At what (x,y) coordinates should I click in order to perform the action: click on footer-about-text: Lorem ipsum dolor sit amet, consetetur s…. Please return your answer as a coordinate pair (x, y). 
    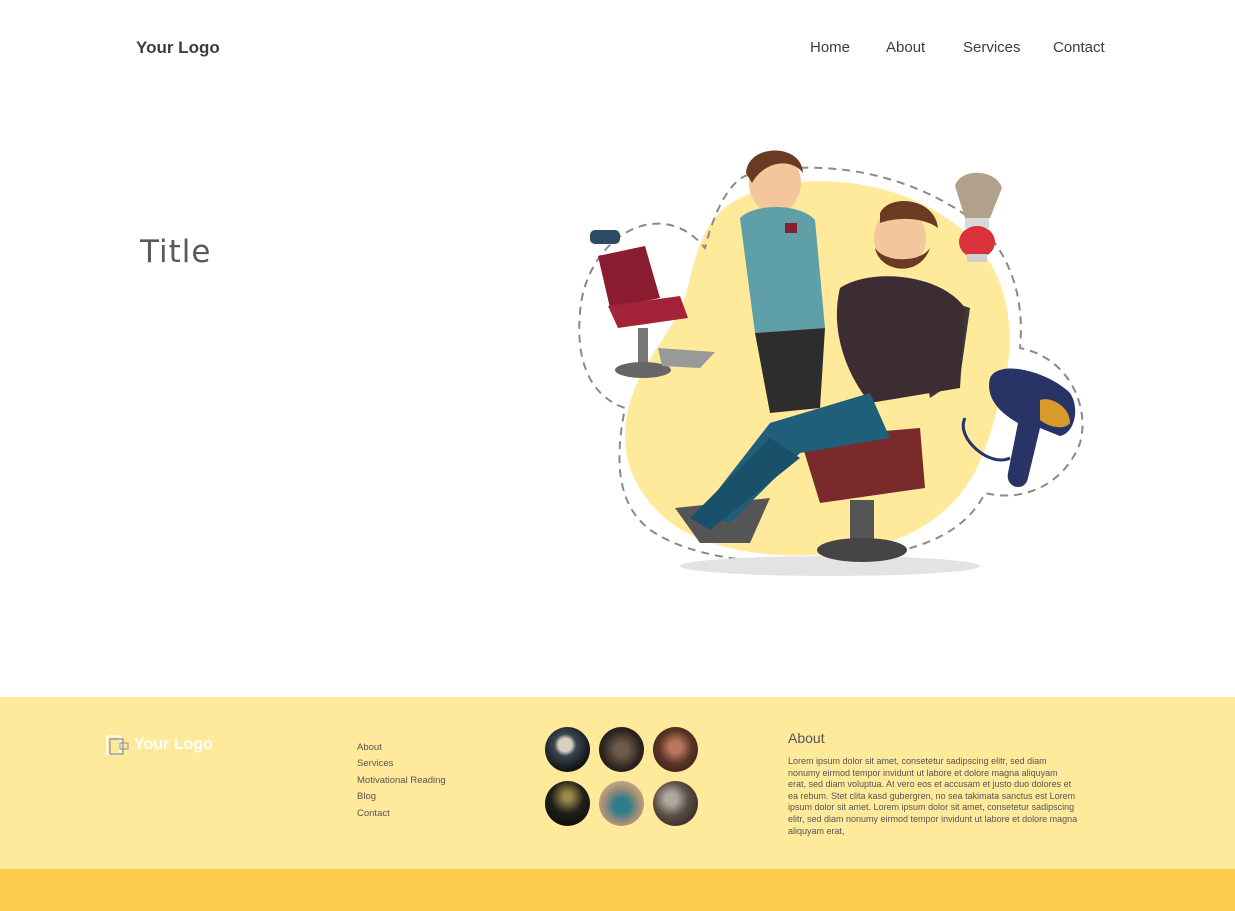
    Looking at the image, I should click on (933, 796).